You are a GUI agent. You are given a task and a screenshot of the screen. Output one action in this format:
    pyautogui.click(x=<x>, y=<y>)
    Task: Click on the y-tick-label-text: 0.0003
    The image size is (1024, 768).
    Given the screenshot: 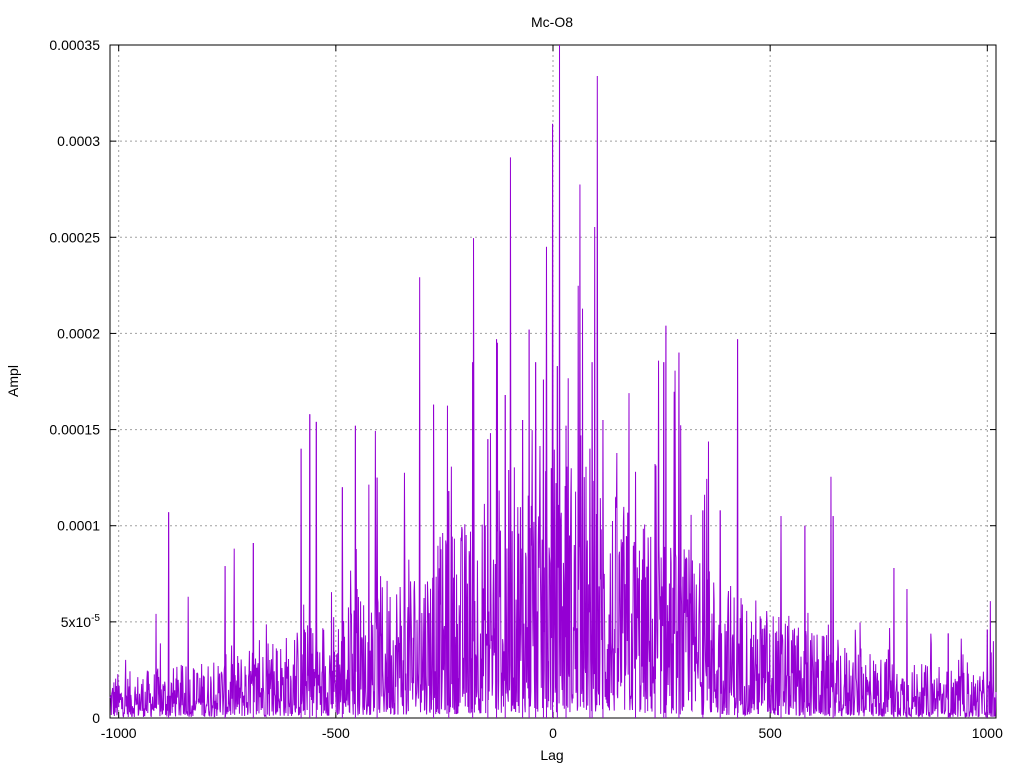 What is the action you would take?
    pyautogui.click(x=78, y=141)
    